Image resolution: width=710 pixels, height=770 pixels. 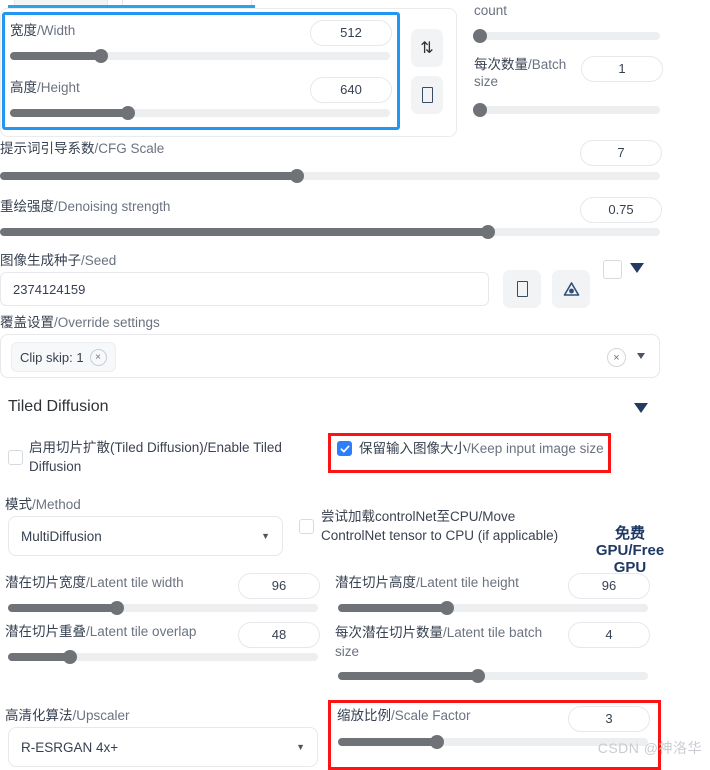 I want to click on denoising-strength-label: 重绘强度/Denoising strength, so click(x=85, y=206).